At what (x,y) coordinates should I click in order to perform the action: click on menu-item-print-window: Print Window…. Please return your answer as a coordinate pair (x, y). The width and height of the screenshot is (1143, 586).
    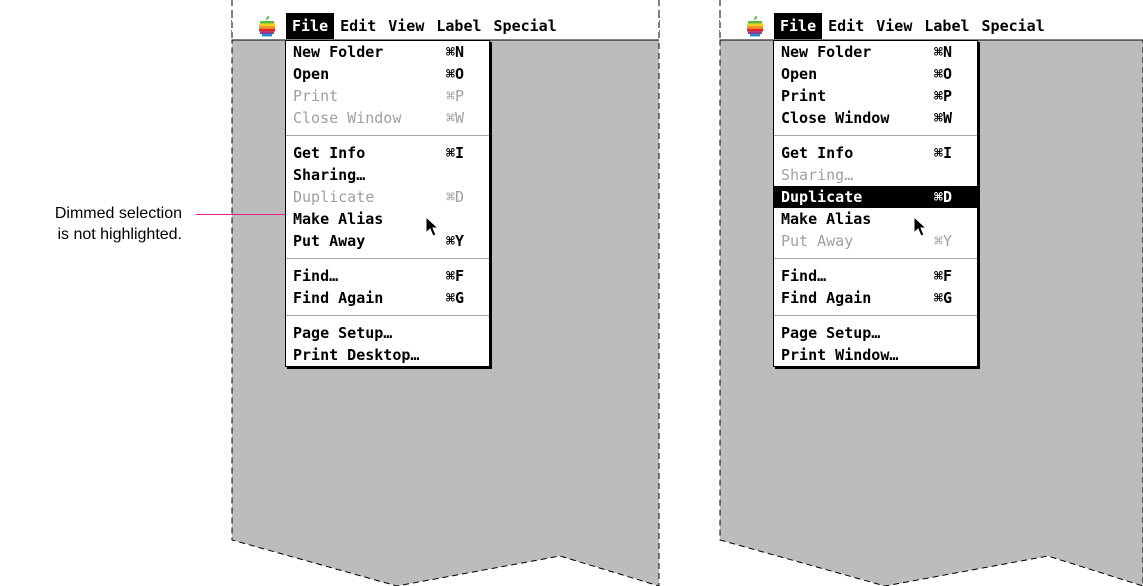
    Looking at the image, I should click on (875, 355).